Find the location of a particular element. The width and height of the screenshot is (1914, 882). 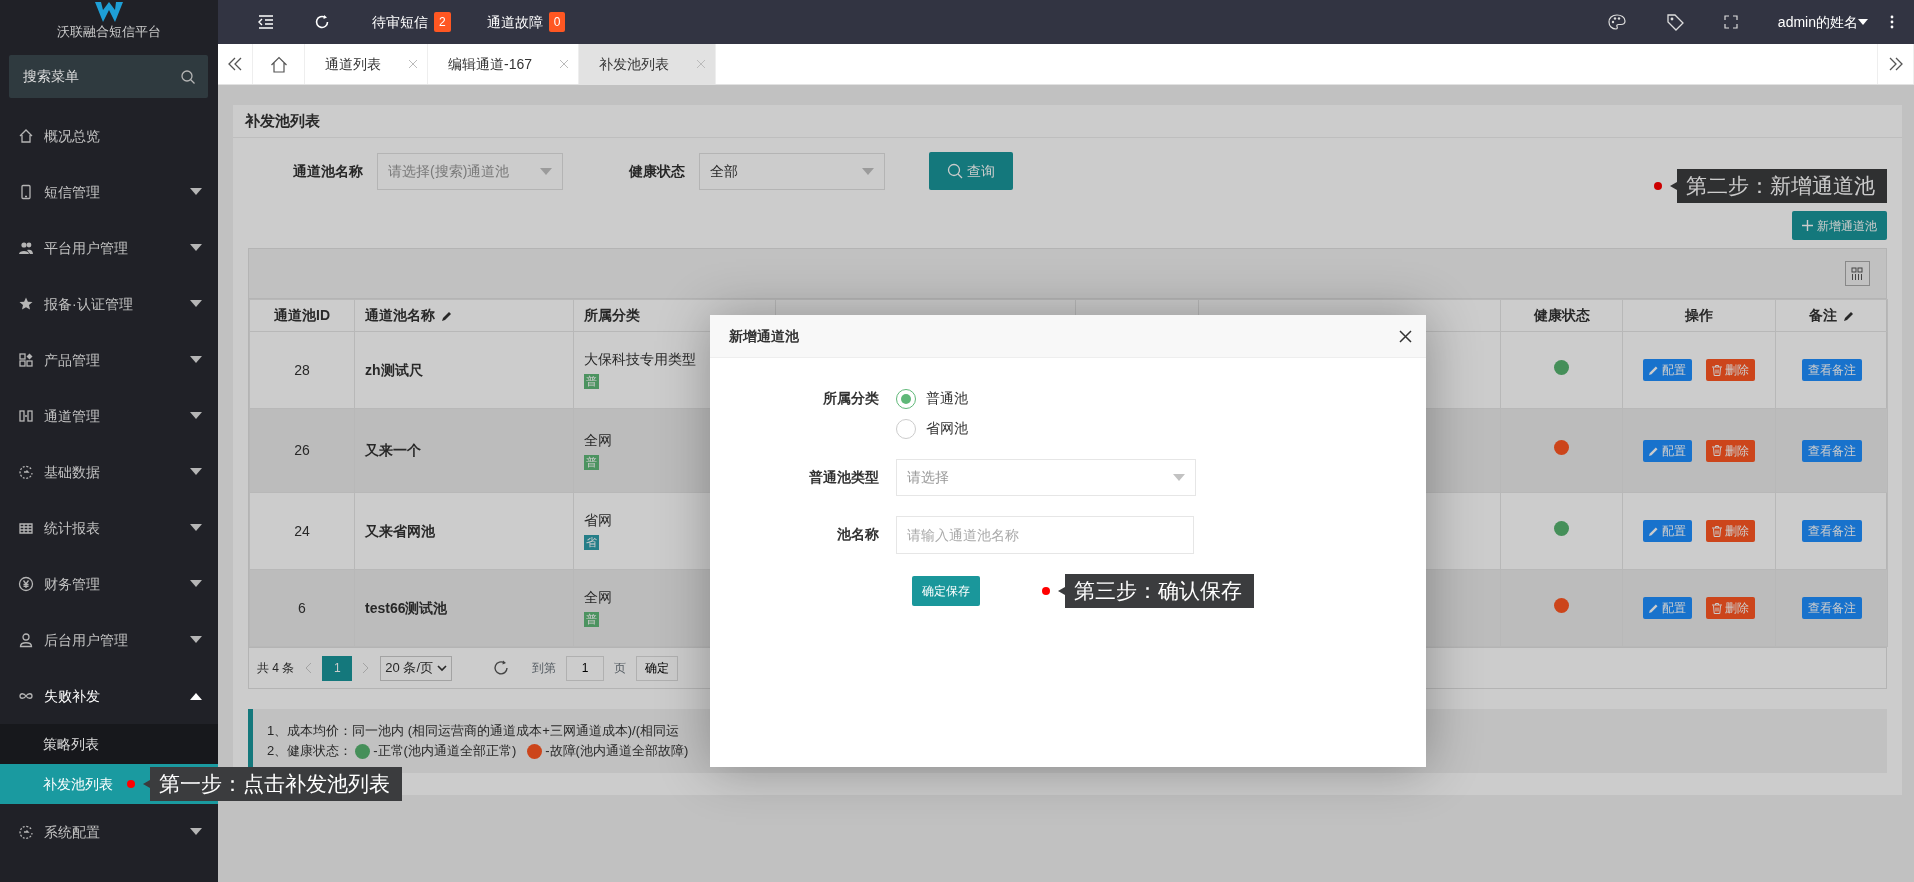

page-title: 补发池列表 is located at coordinates (282, 120).